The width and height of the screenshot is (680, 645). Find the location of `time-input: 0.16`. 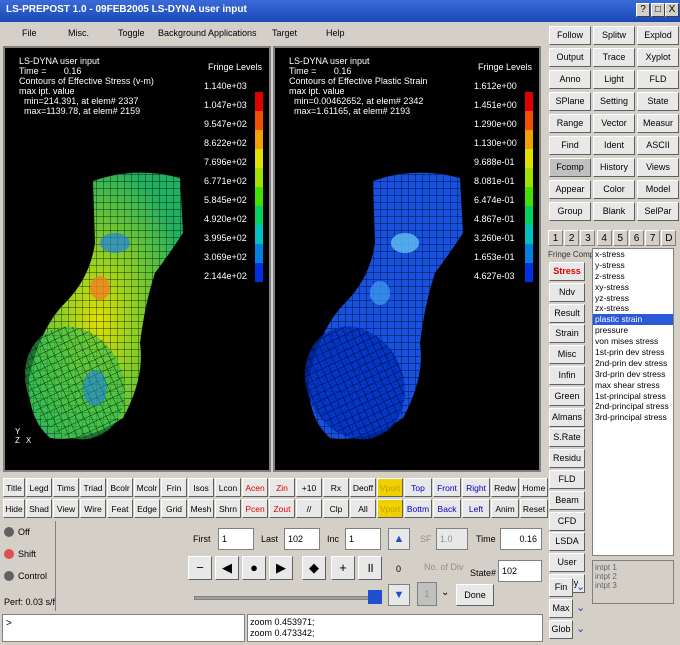

time-input: 0.16 is located at coordinates (521, 539).